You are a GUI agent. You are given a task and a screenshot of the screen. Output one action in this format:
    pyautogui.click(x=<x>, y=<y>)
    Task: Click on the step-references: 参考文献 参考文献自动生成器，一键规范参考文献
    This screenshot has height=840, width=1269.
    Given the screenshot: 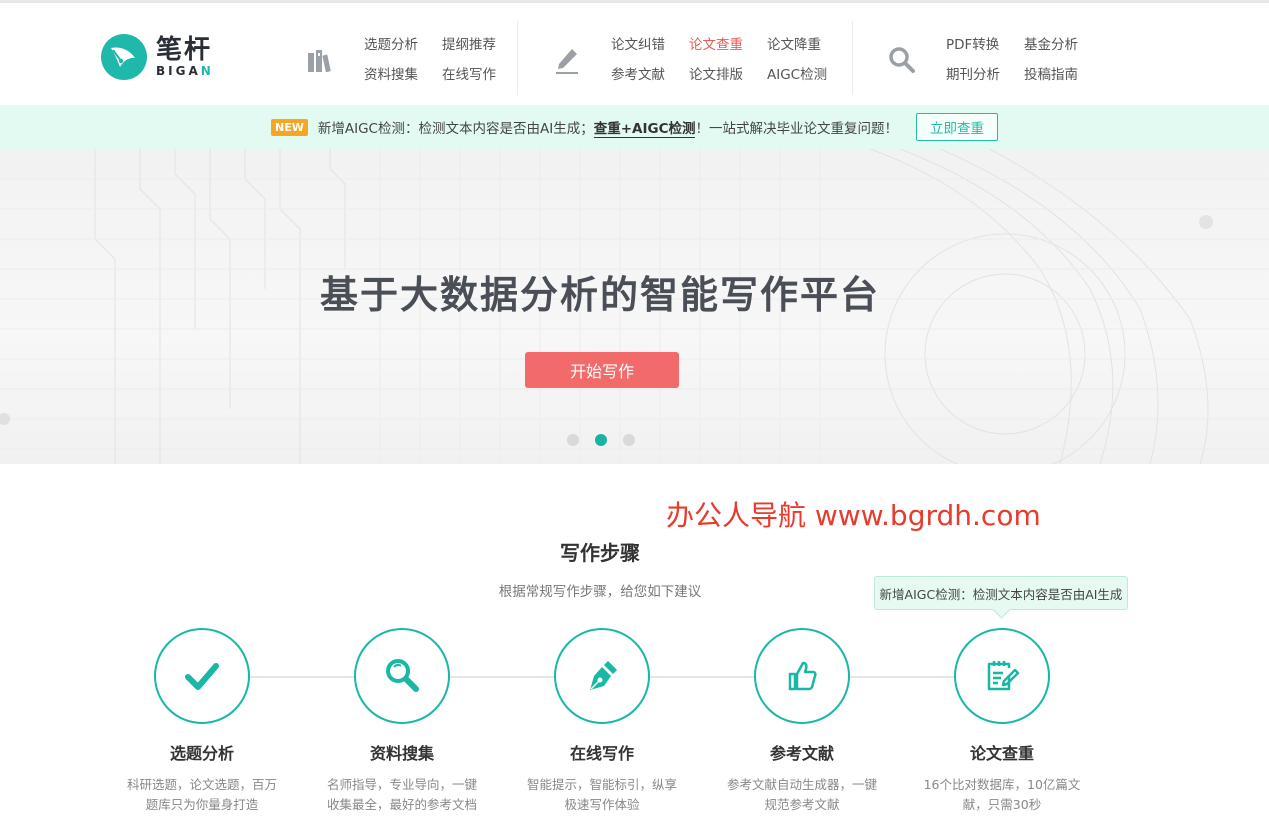 What is the action you would take?
    pyautogui.click(x=802, y=721)
    